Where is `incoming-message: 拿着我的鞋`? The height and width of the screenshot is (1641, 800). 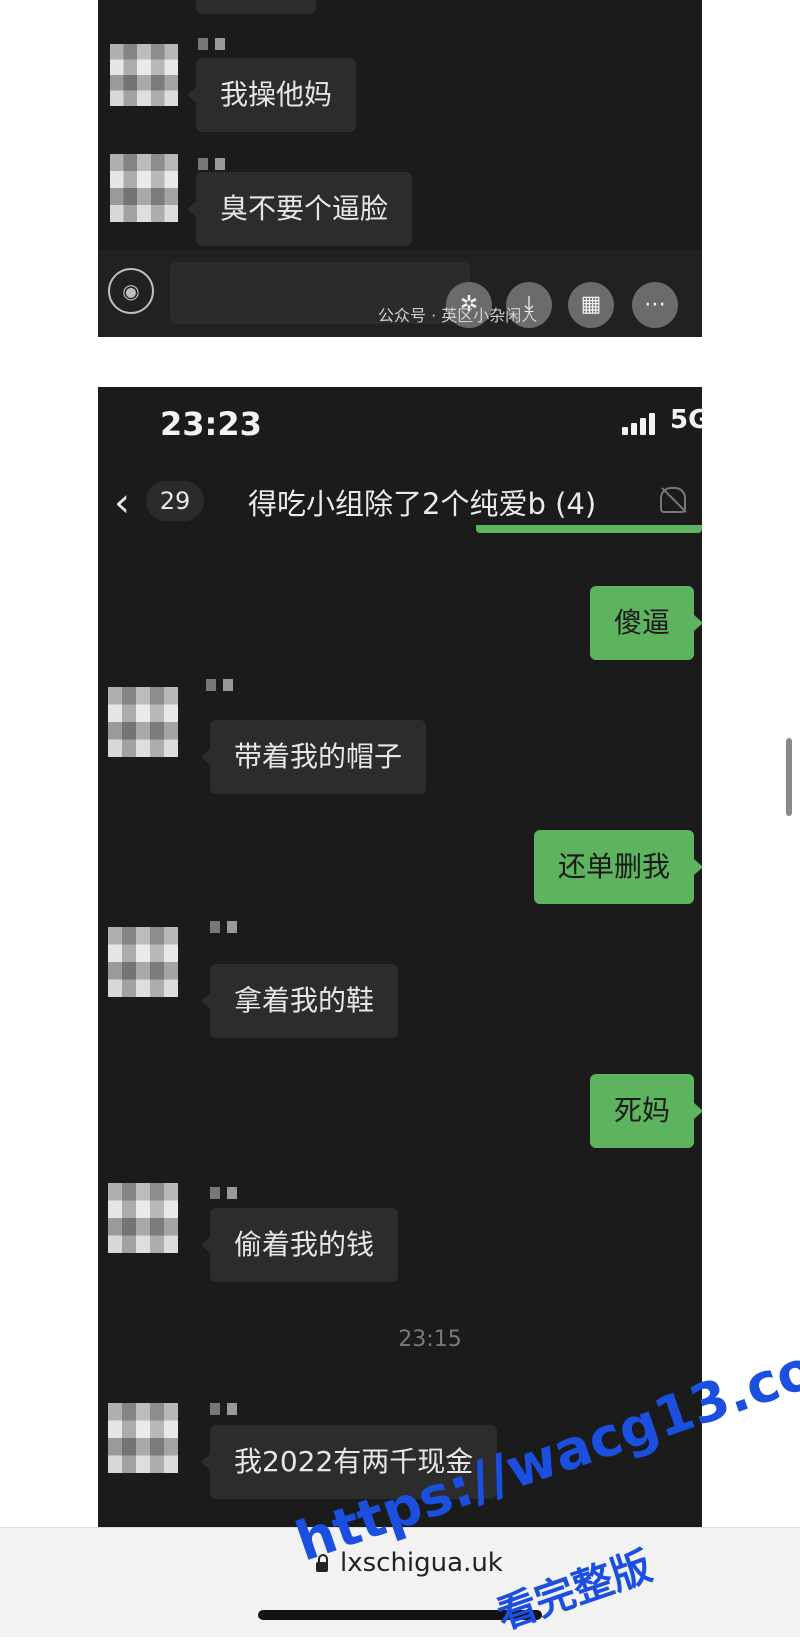 incoming-message: 拿着我的鞋 is located at coordinates (299, 1001).